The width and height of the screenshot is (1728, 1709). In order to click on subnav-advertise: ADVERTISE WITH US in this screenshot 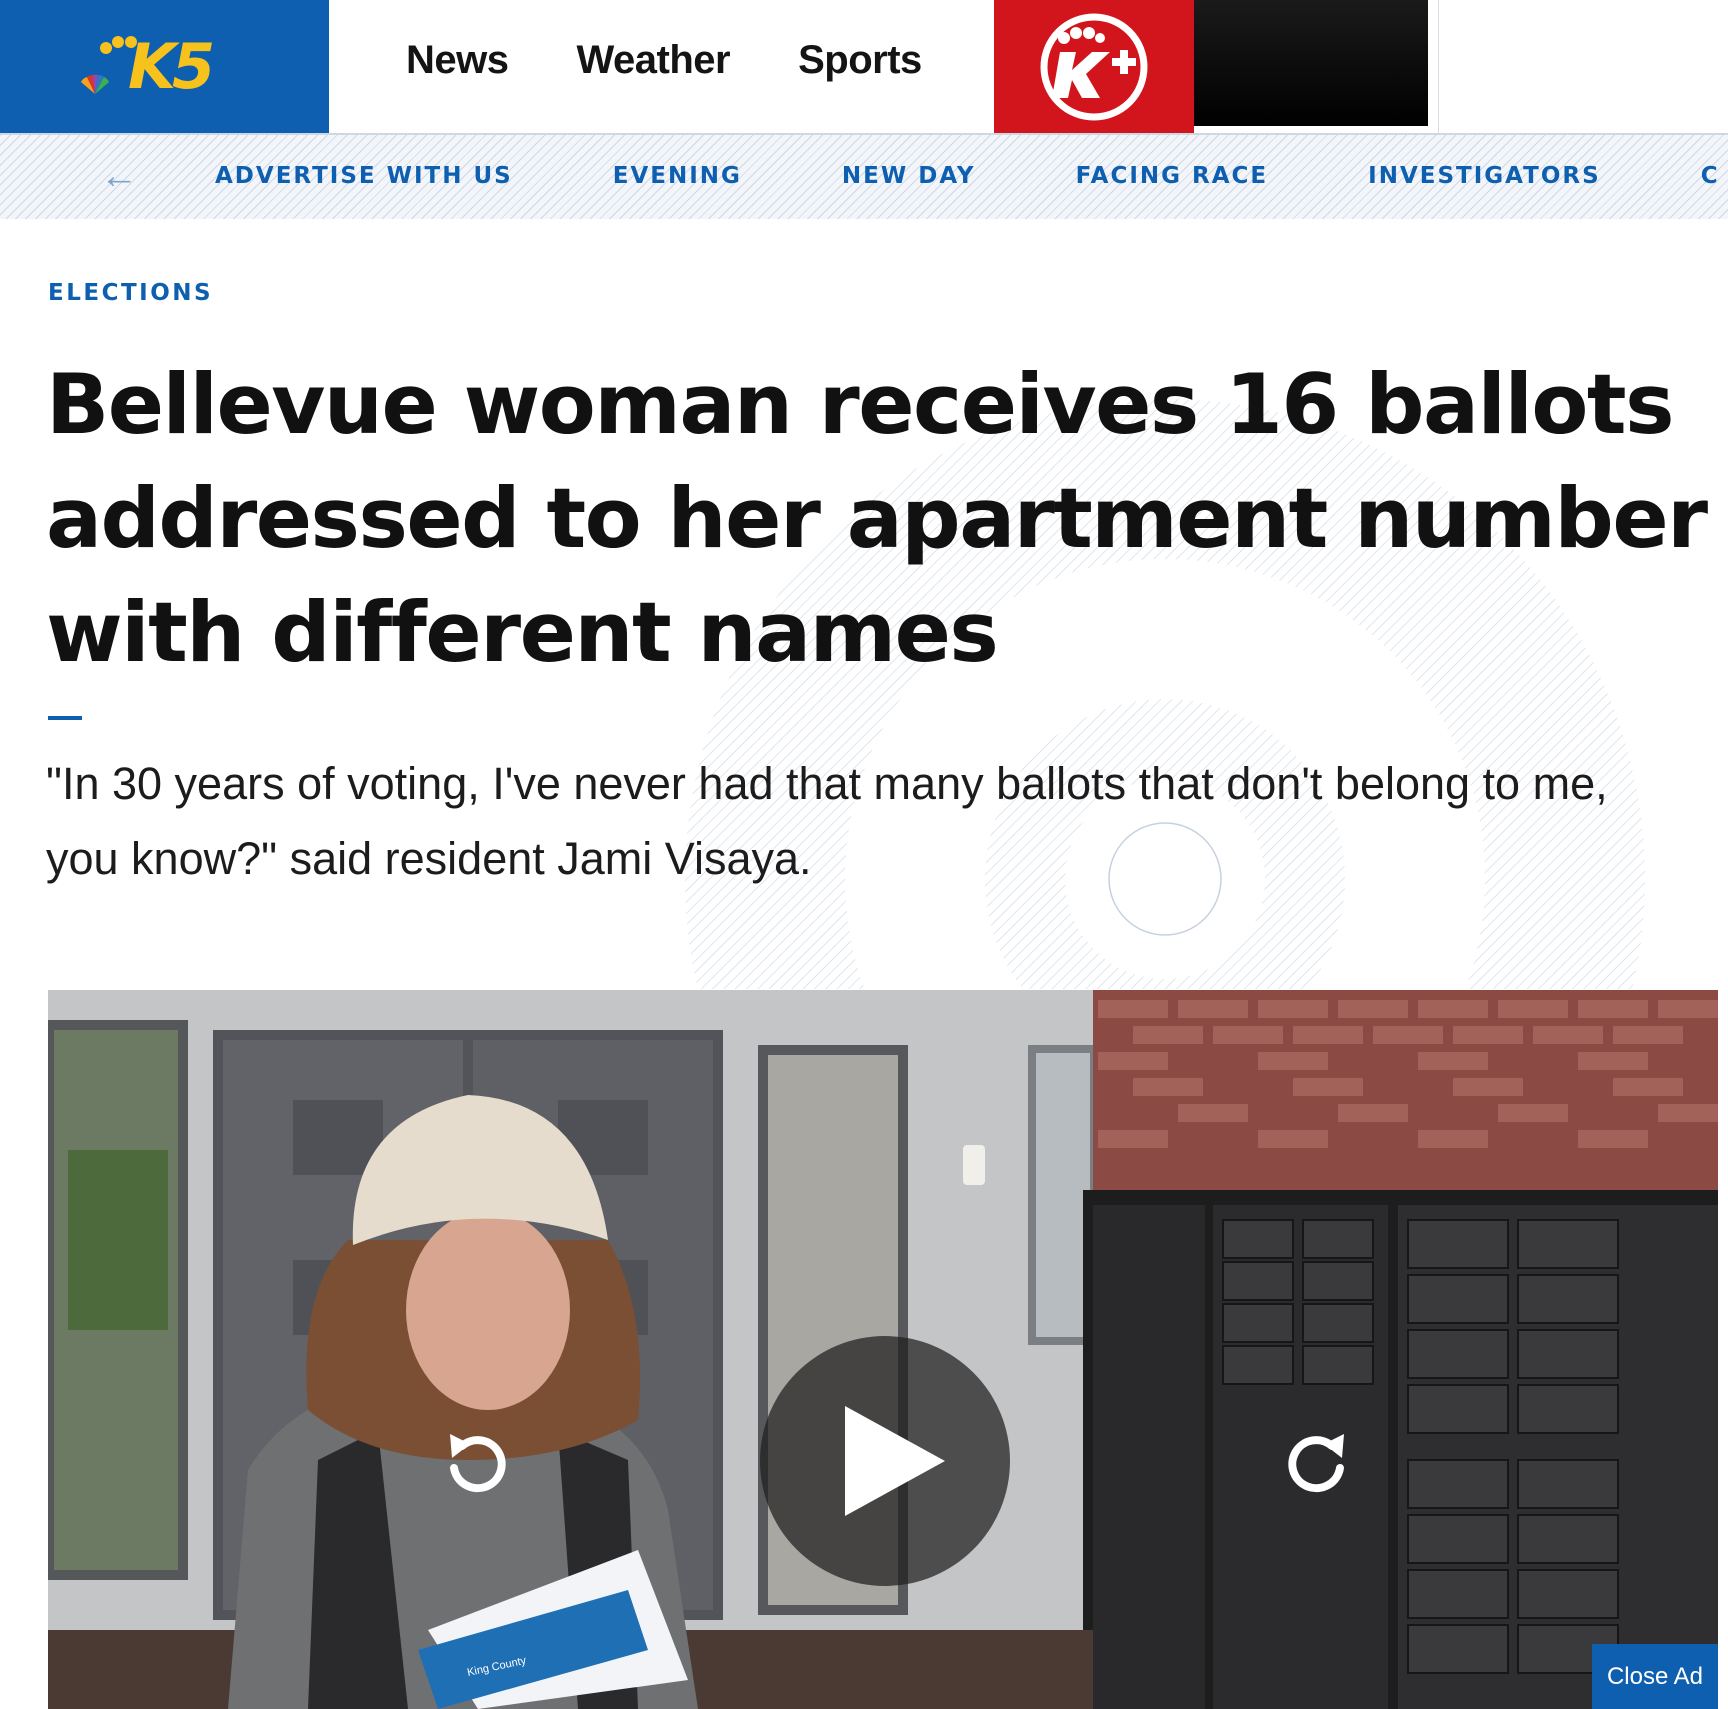, I will do `click(364, 176)`.